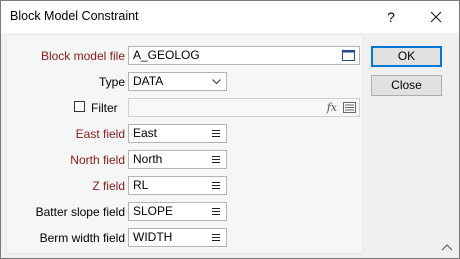 This screenshot has width=460, height=259. Describe the element at coordinates (148, 159) in the screenshot. I see `north-field-value: North` at that location.